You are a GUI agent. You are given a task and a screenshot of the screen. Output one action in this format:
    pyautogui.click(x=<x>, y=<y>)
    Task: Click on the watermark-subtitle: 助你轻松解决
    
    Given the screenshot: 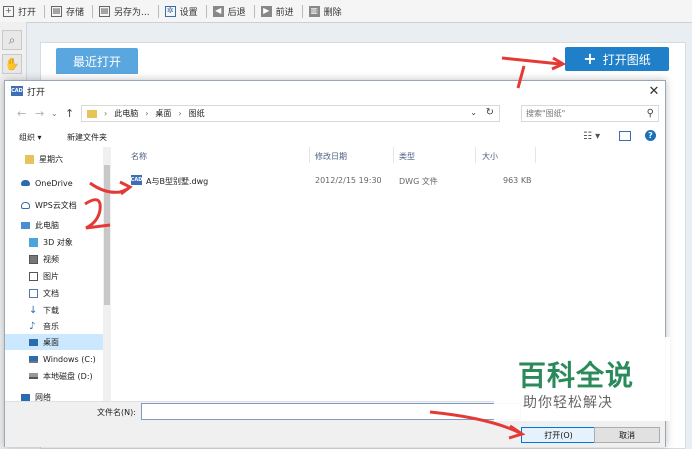 What is the action you would take?
    pyautogui.click(x=568, y=403)
    